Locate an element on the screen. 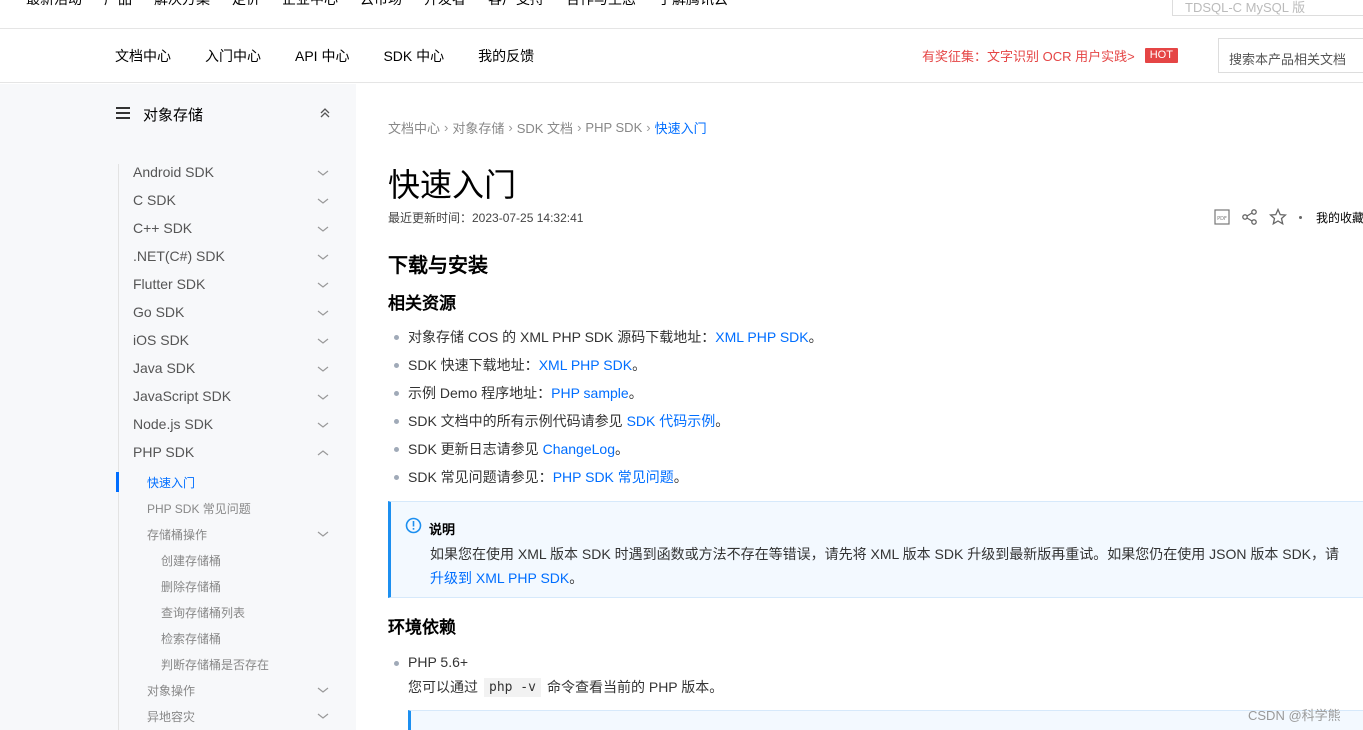  resource-link: ChangeLog is located at coordinates (579, 449).